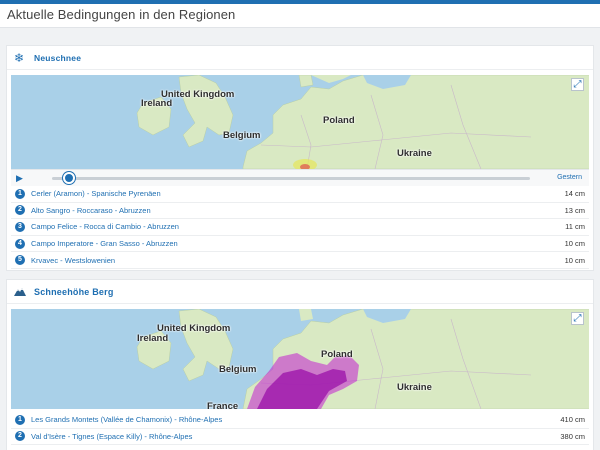 This screenshot has height=450, width=600. What do you see at coordinates (569, 177) in the screenshot?
I see `timeline-day-label: Gestern` at bounding box center [569, 177].